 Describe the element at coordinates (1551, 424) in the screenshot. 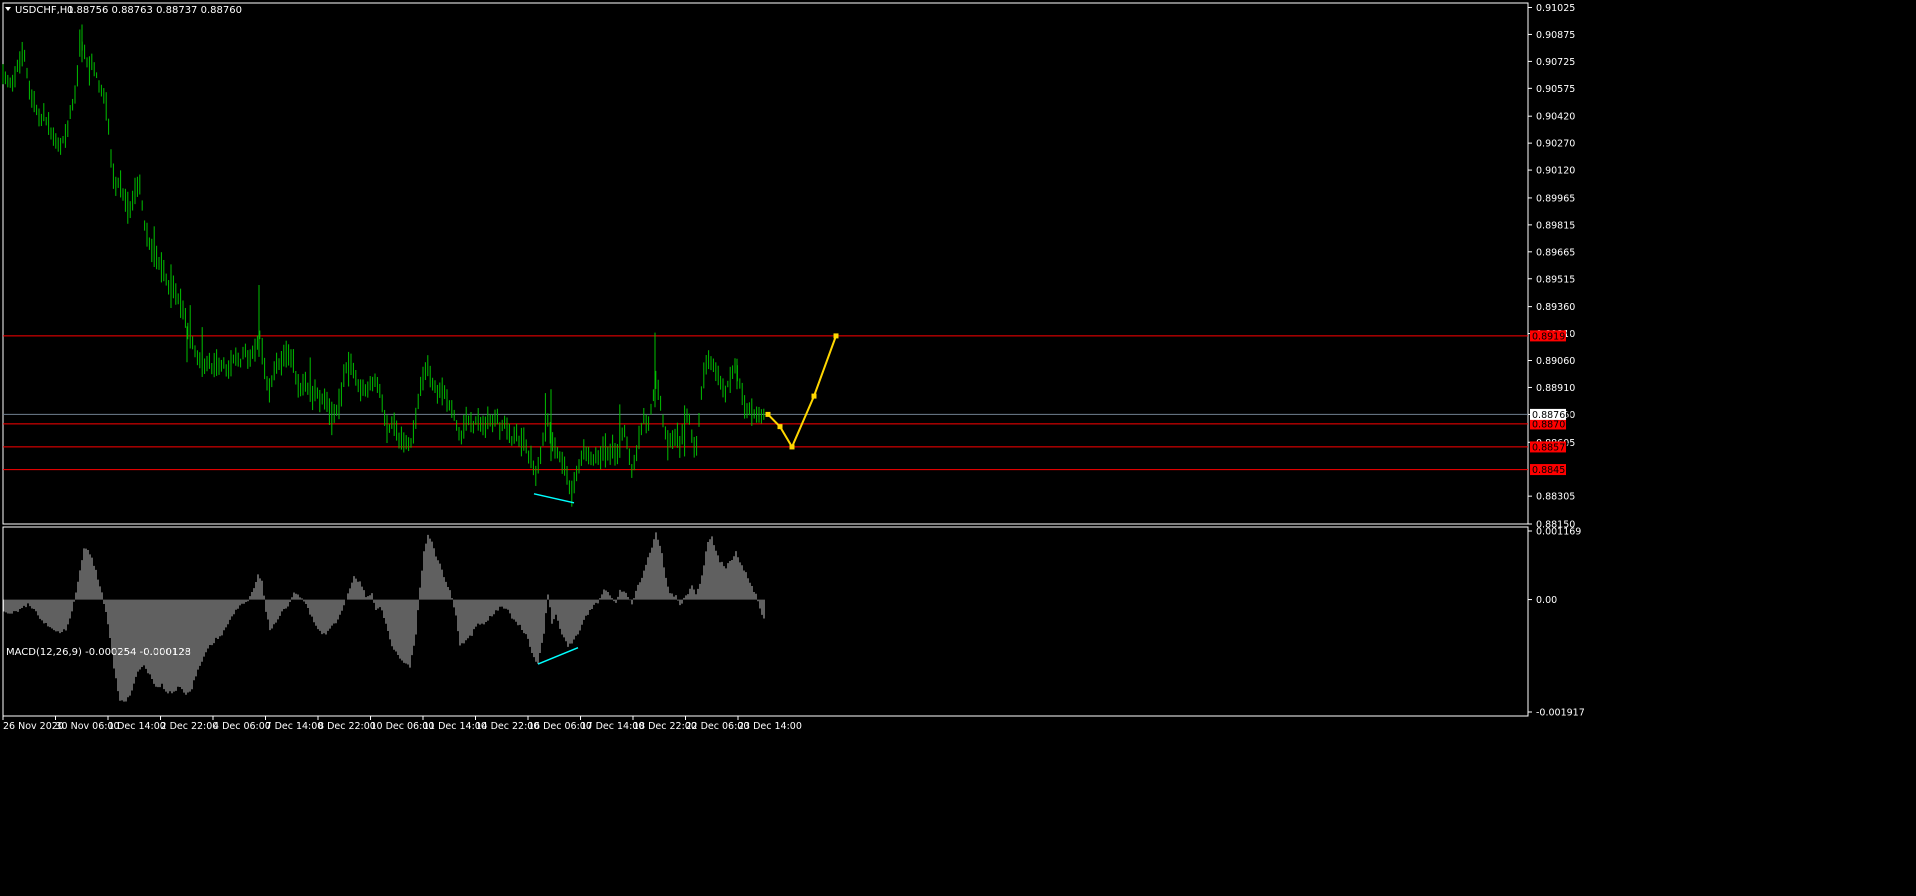

I see `level-tag-1: 0.88707` at that location.